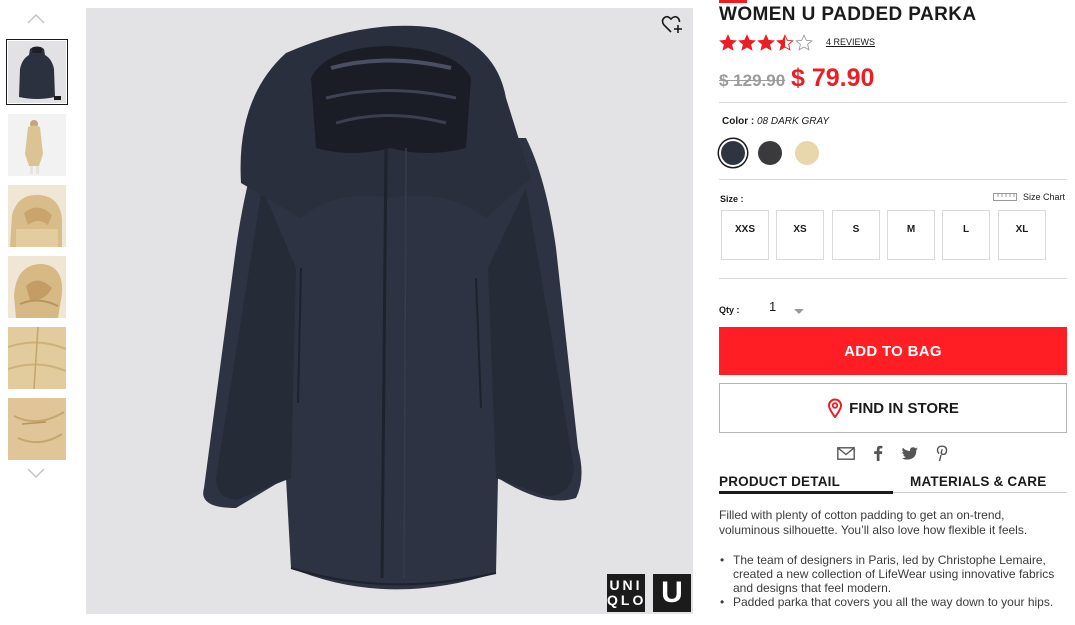 Image resolution: width=1075 pixels, height=625 pixels. I want to click on star-half-icon, so click(785, 42).